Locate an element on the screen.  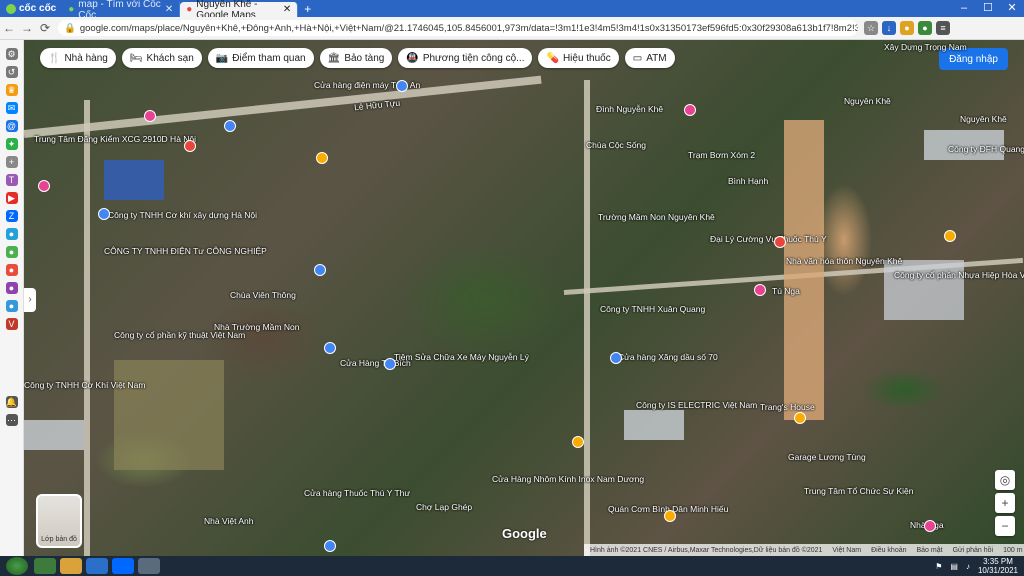
map-label: Nhà Việt Anh is located at coordinates (229, 521).